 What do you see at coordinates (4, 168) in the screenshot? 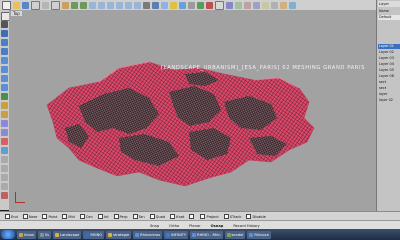
I see `copy-tool-icon` at bounding box center [4, 168].